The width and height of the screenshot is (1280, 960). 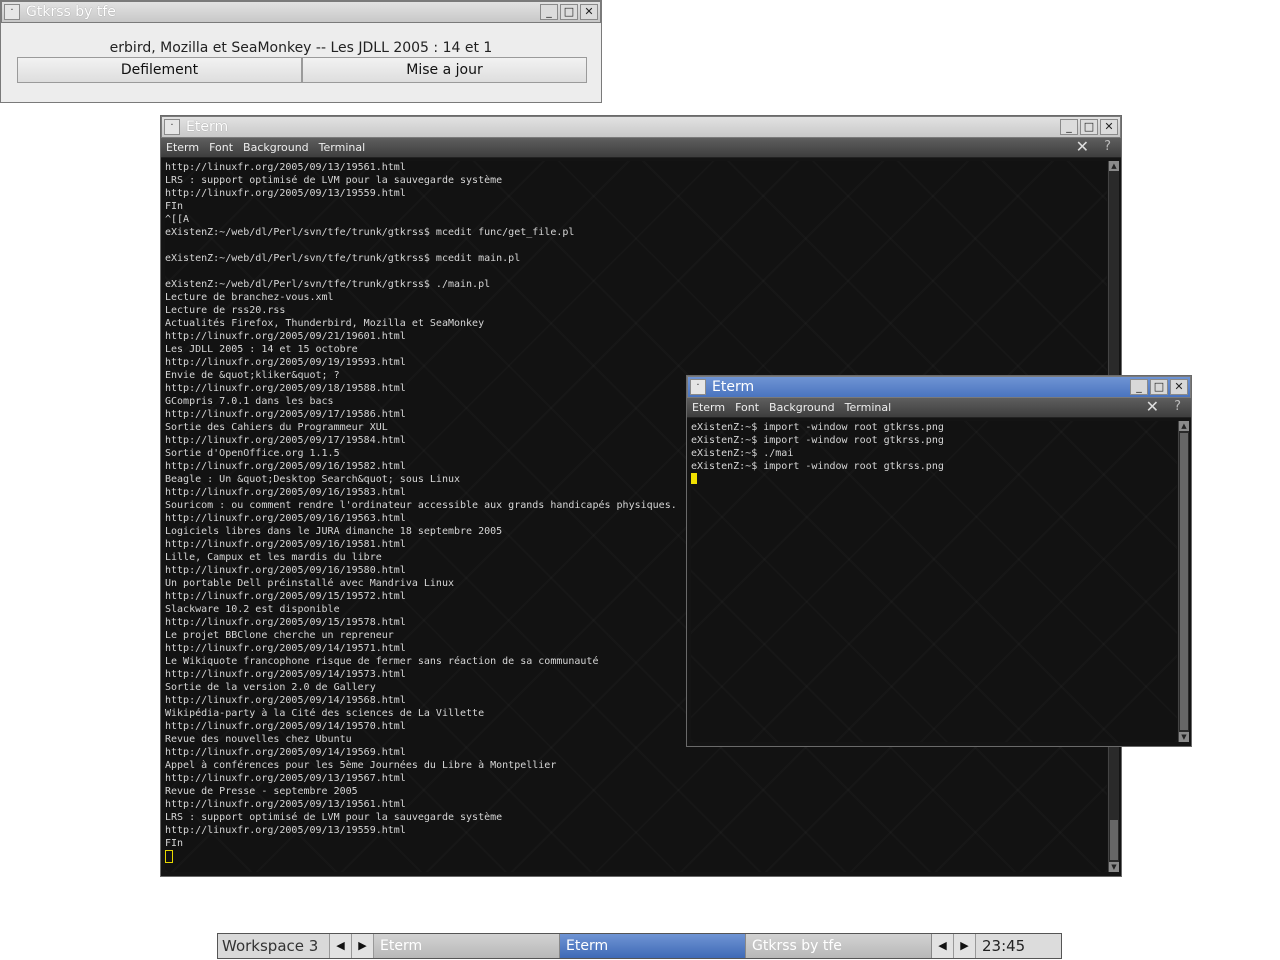 What do you see at coordinates (444, 70) in the screenshot?
I see `mise-a-jour-button: Mise a jour` at bounding box center [444, 70].